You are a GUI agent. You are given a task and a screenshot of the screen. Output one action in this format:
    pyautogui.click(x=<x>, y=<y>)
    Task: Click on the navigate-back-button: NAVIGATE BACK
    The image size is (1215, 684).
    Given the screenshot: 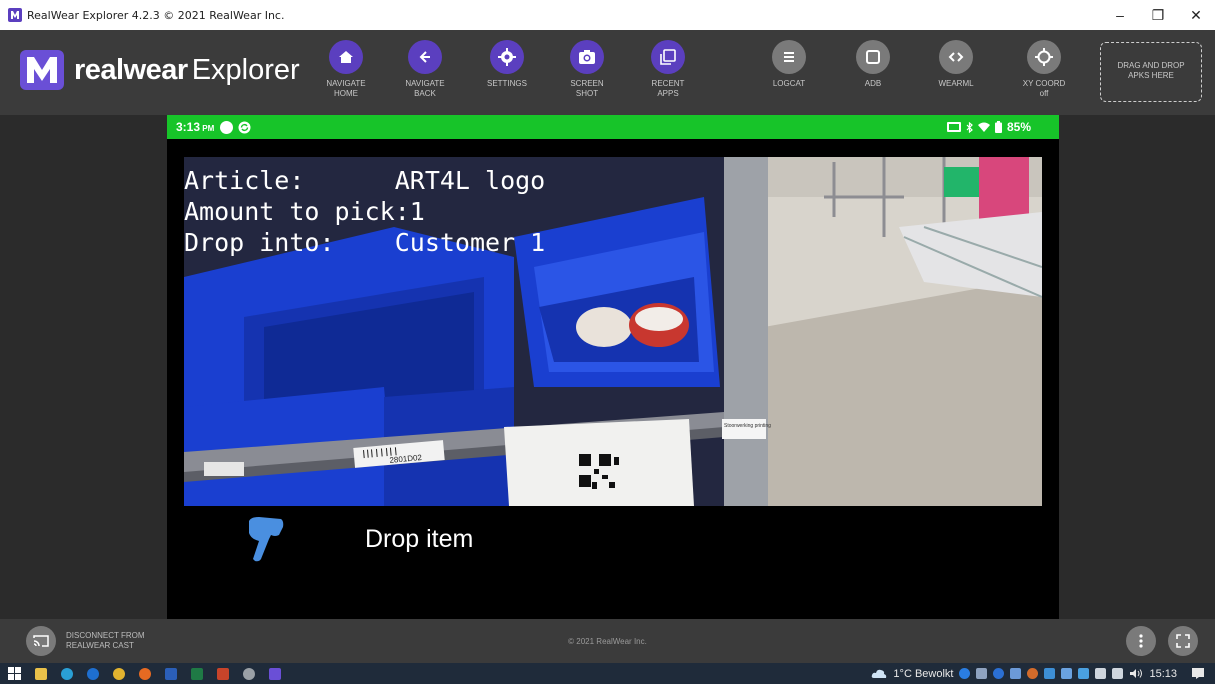 What is the action you would take?
    pyautogui.click(x=425, y=69)
    